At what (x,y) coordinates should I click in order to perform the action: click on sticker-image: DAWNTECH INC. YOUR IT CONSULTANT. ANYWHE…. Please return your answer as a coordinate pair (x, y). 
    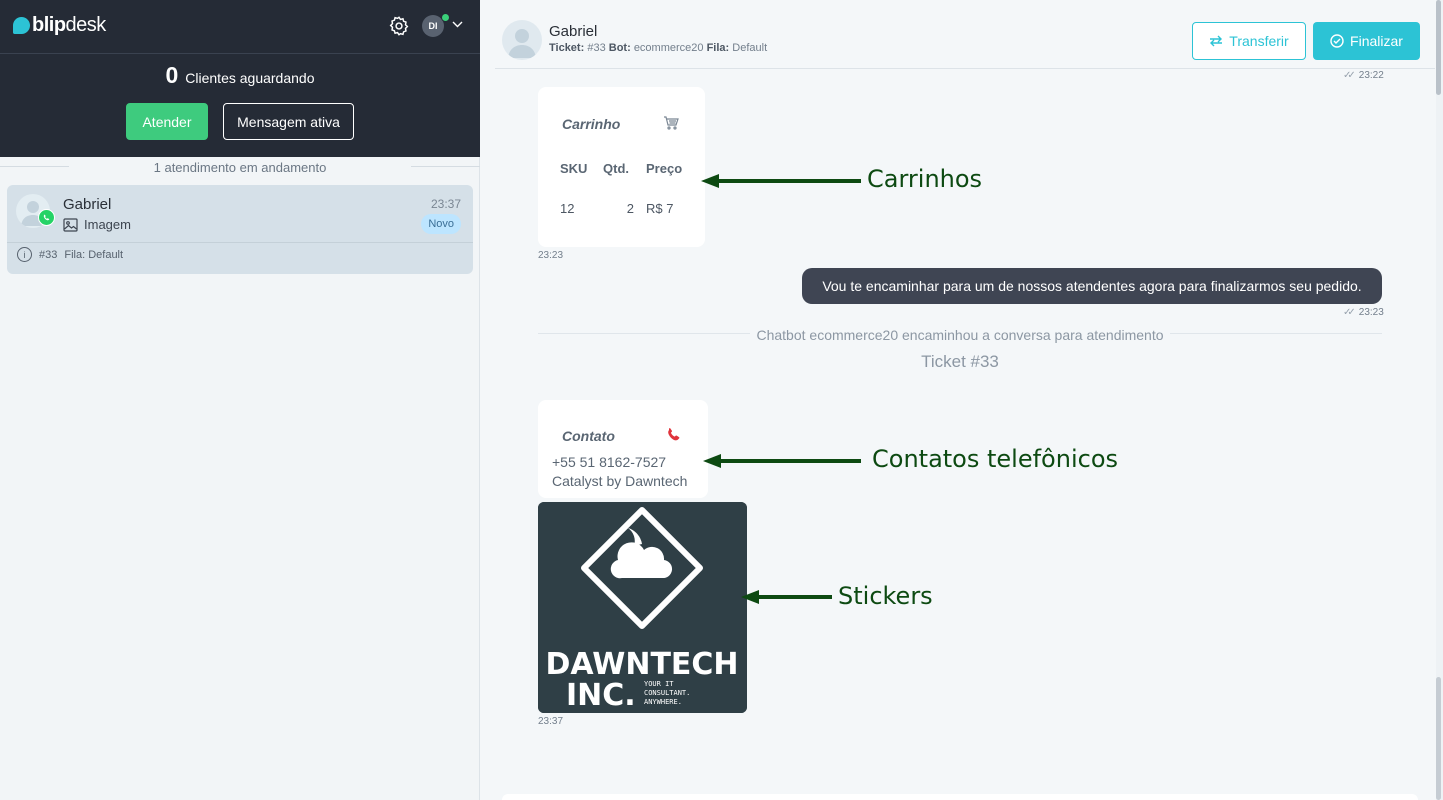
    Looking at the image, I should click on (642, 607).